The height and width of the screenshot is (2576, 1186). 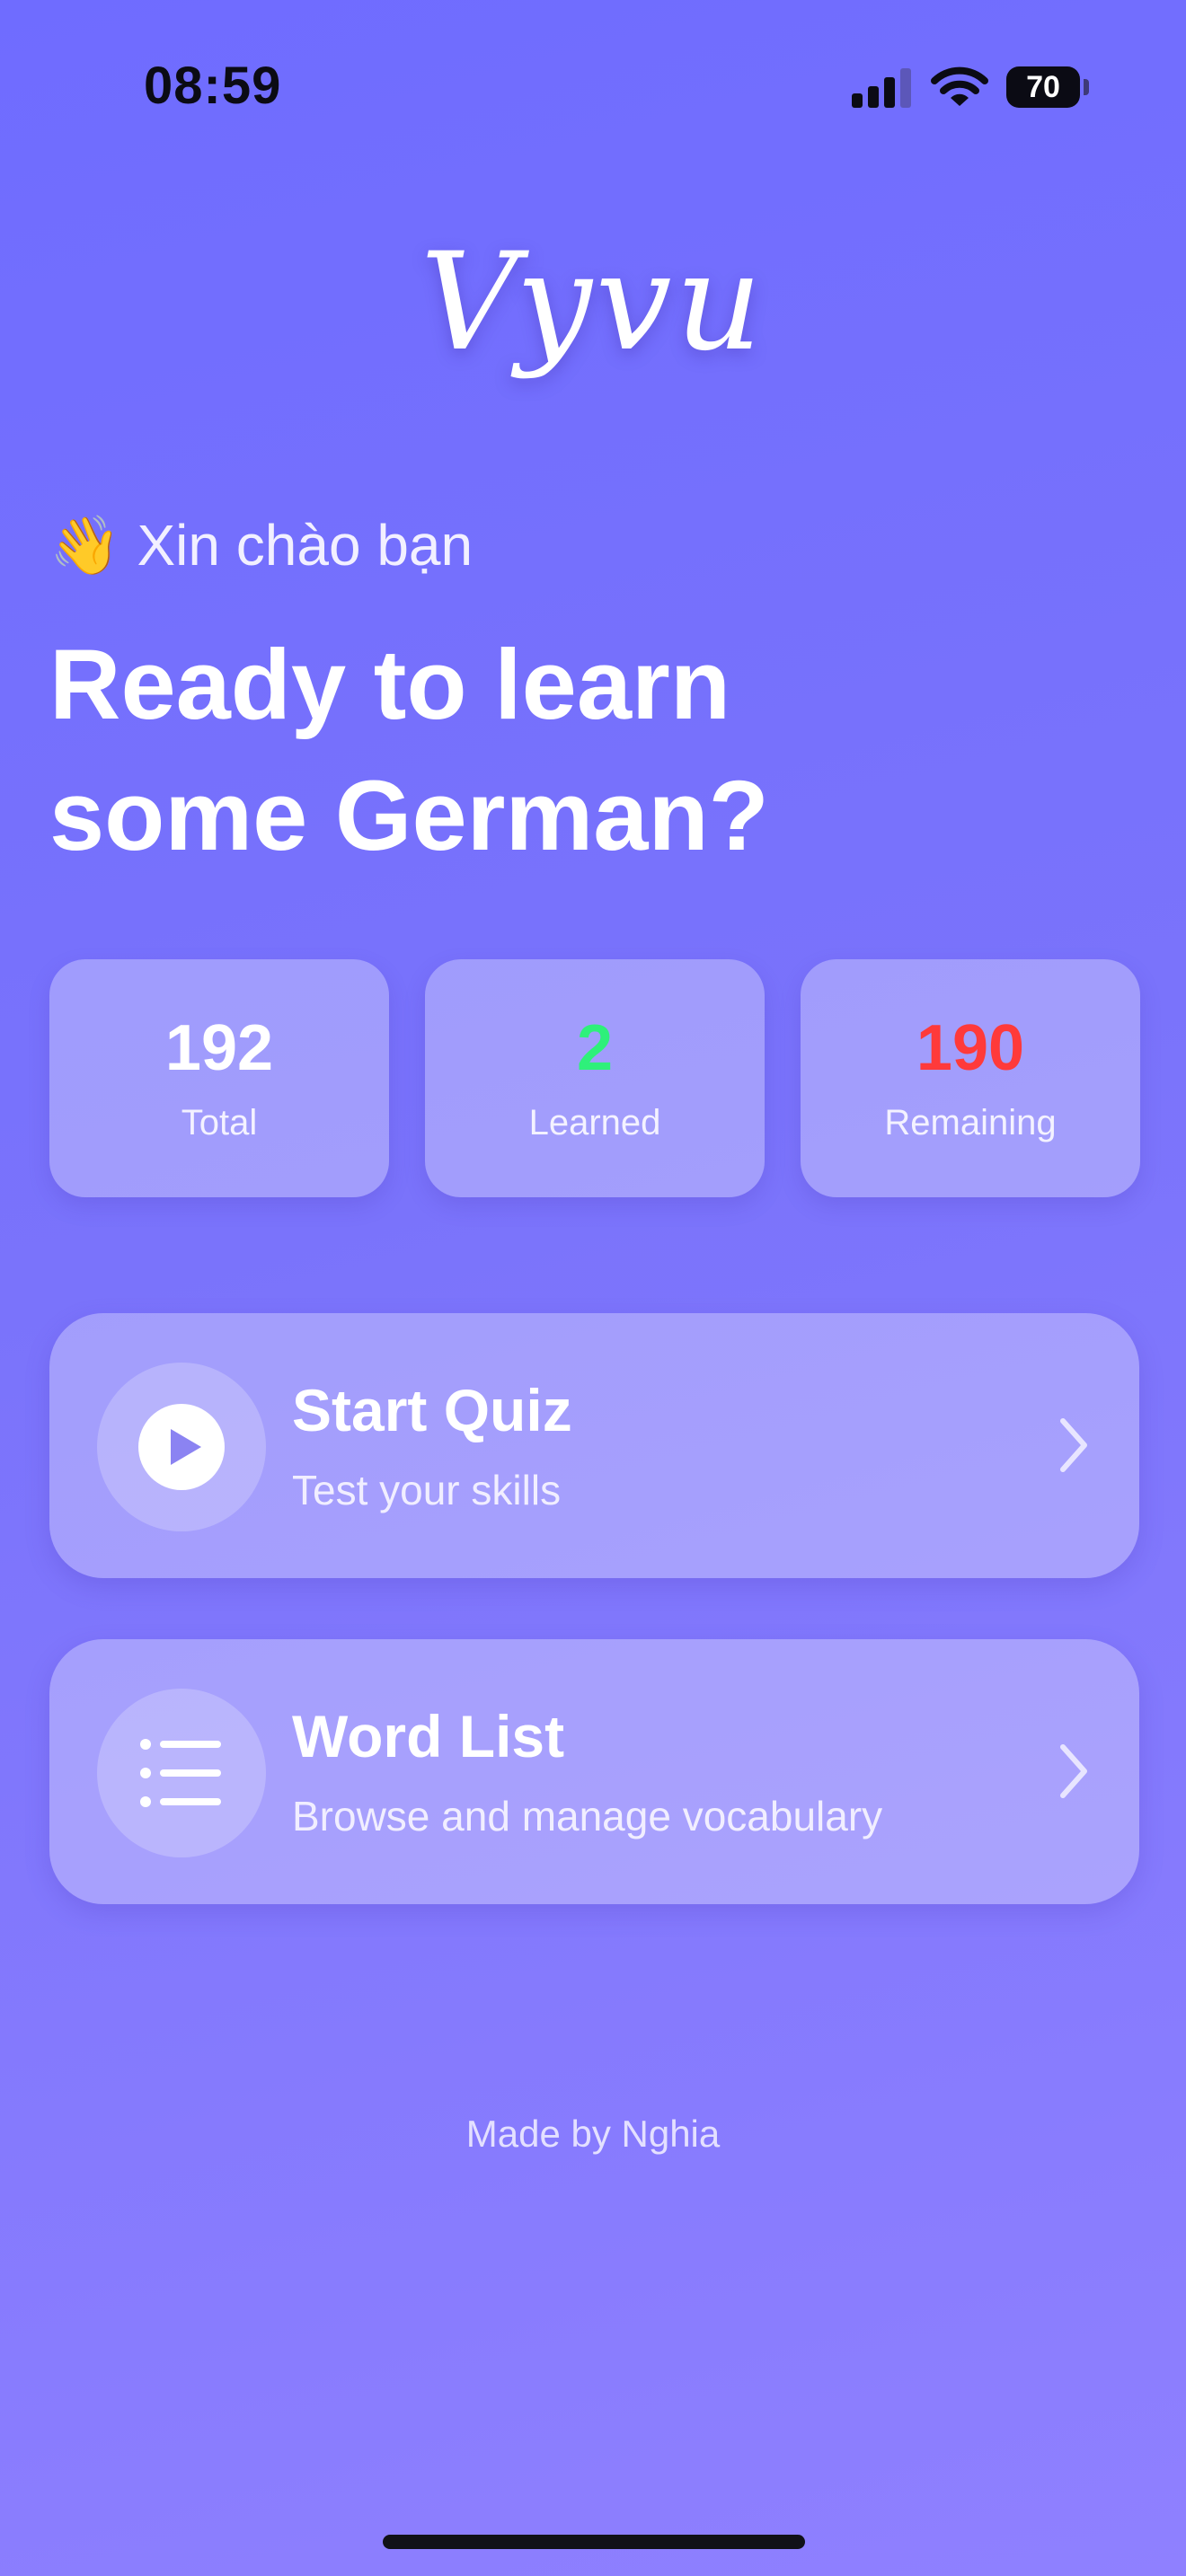 What do you see at coordinates (970, 1122) in the screenshot?
I see `stat-remaining-label: Remaining` at bounding box center [970, 1122].